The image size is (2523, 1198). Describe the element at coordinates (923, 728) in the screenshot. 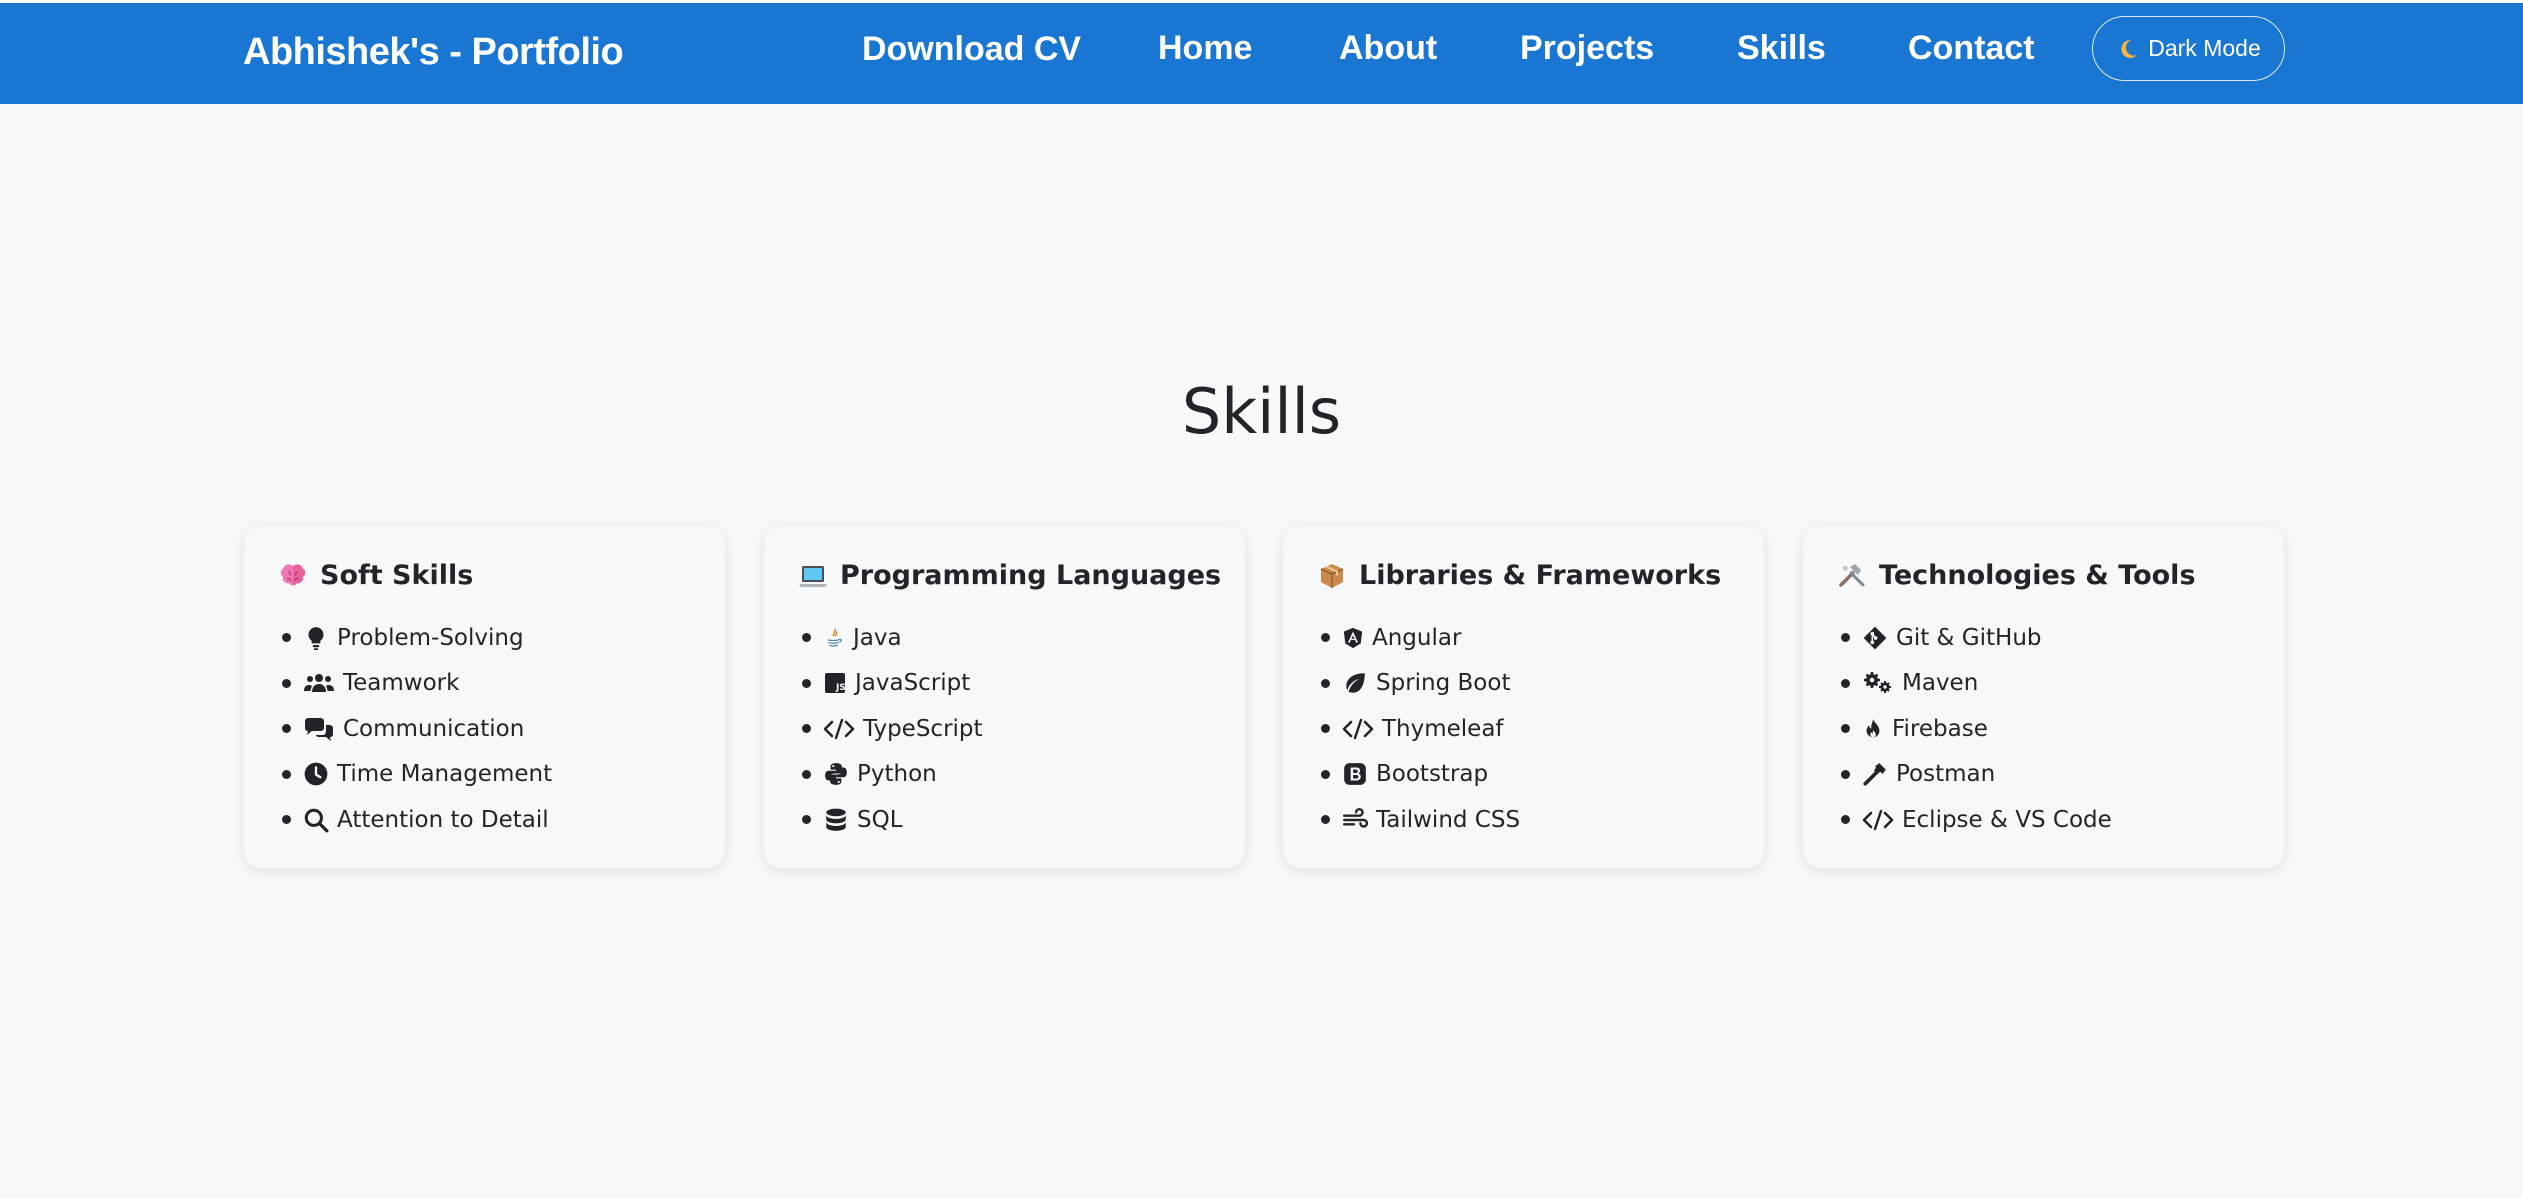

I see `skill-label: TypeScript` at that location.